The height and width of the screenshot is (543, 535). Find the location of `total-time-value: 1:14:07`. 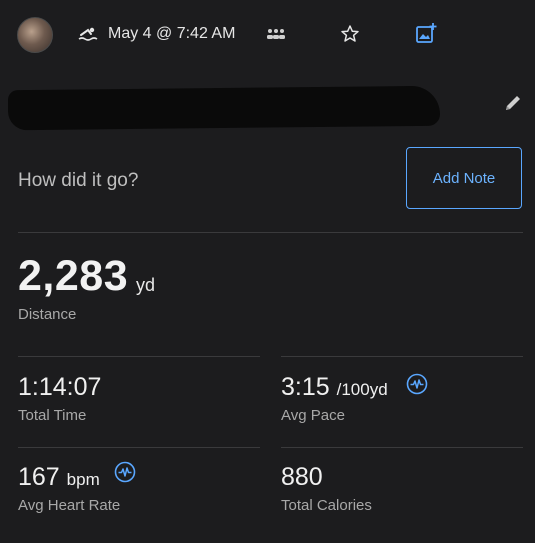

total-time-value: 1:14:07 is located at coordinates (60, 387).